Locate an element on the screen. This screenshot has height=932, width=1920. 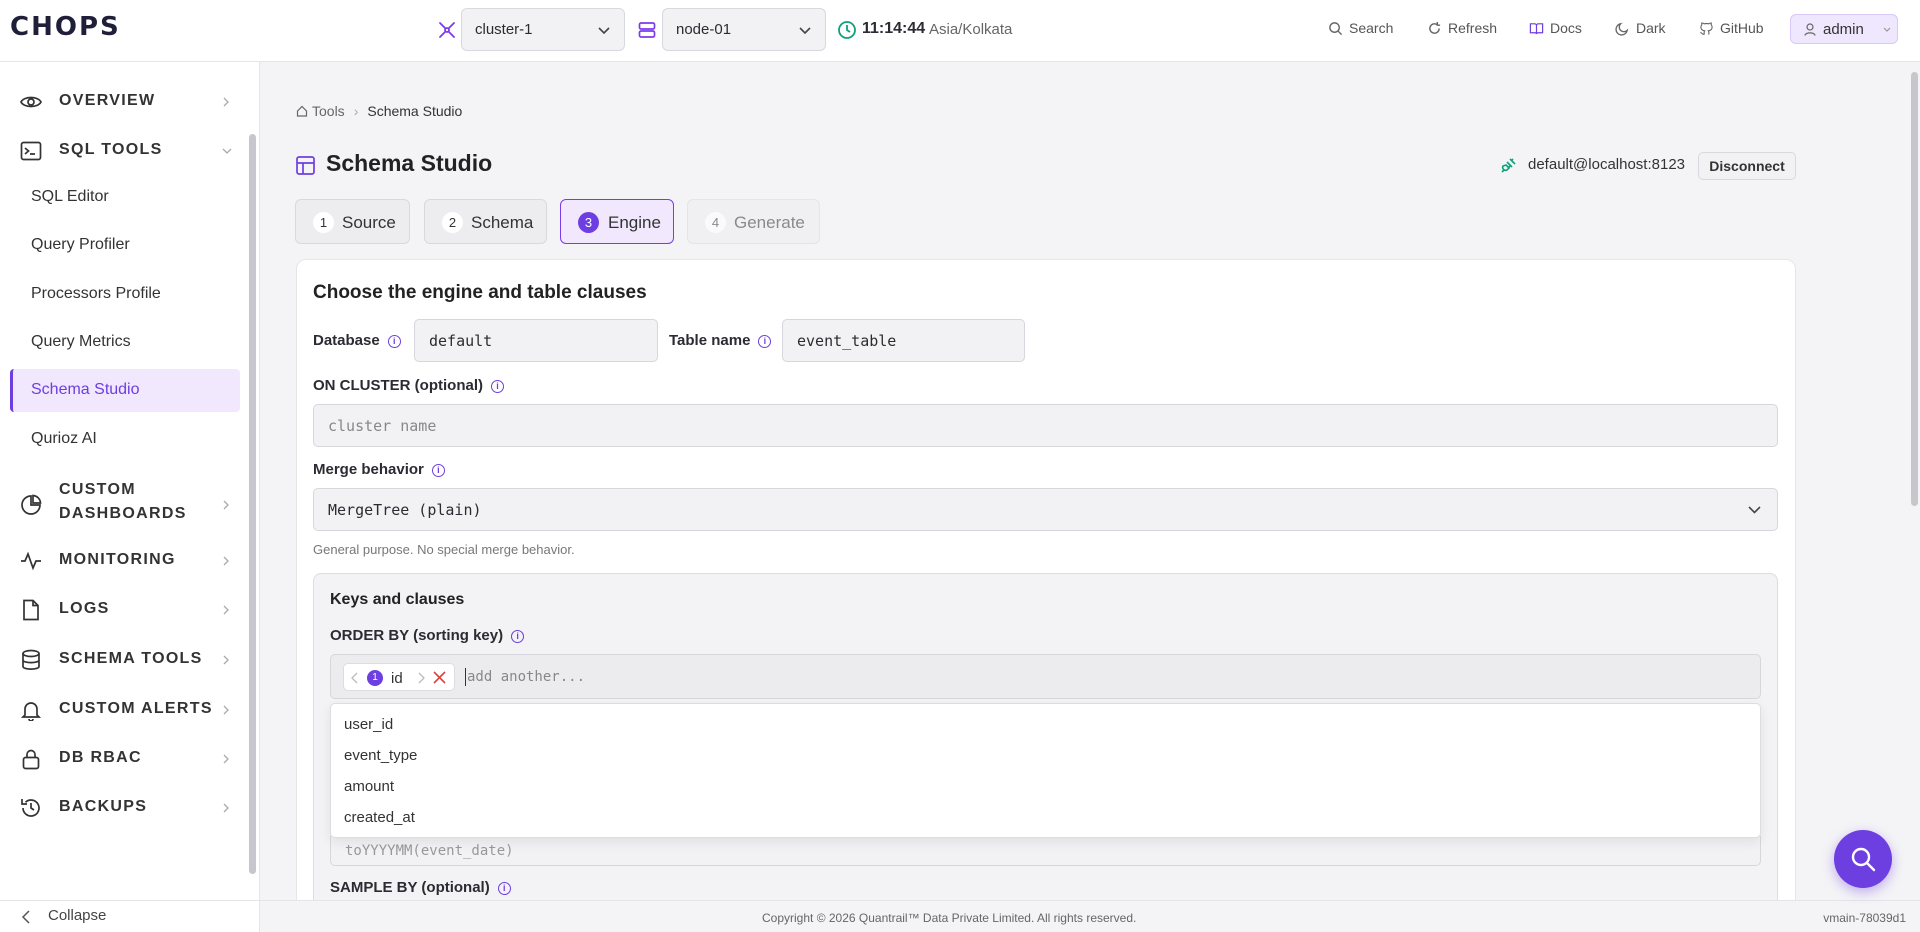
merge-behavior-label: Merge behavior i is located at coordinates (379, 469).